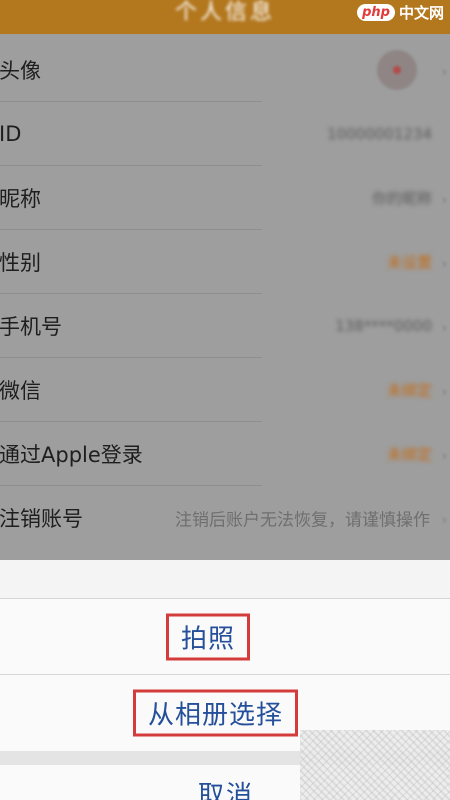 The image size is (450, 800). Describe the element at coordinates (224, 12) in the screenshot. I see `page-title: 个人信息` at that location.